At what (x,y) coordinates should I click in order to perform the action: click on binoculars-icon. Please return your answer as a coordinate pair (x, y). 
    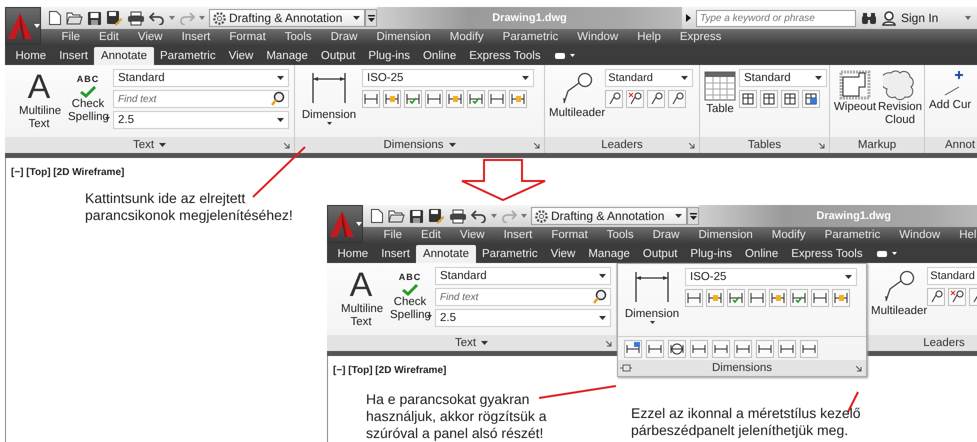
    Looking at the image, I should click on (869, 18).